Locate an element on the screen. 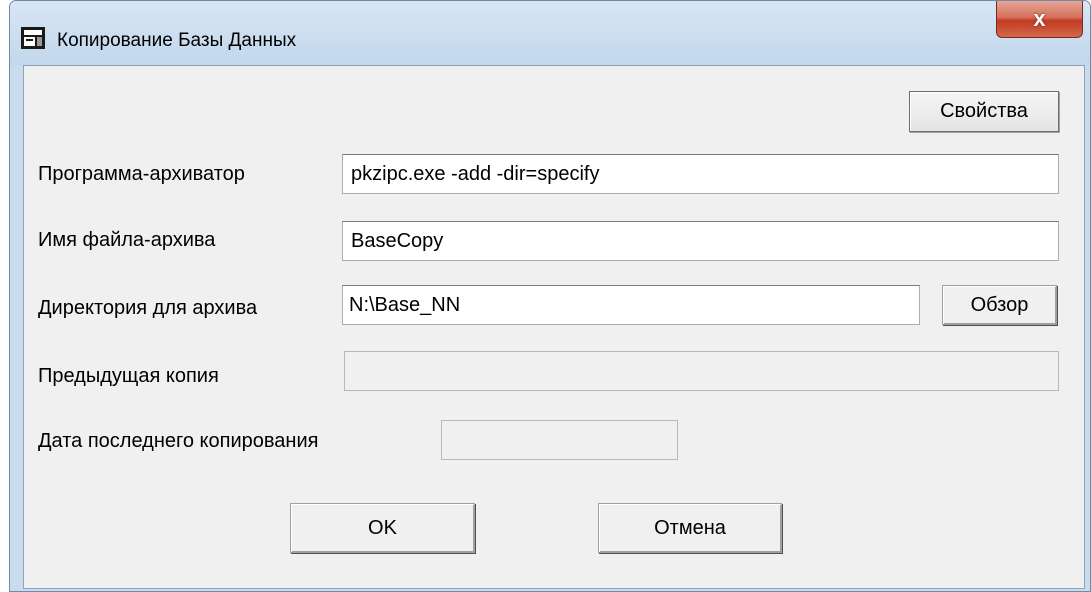  database-window-icon is located at coordinates (33, 38).